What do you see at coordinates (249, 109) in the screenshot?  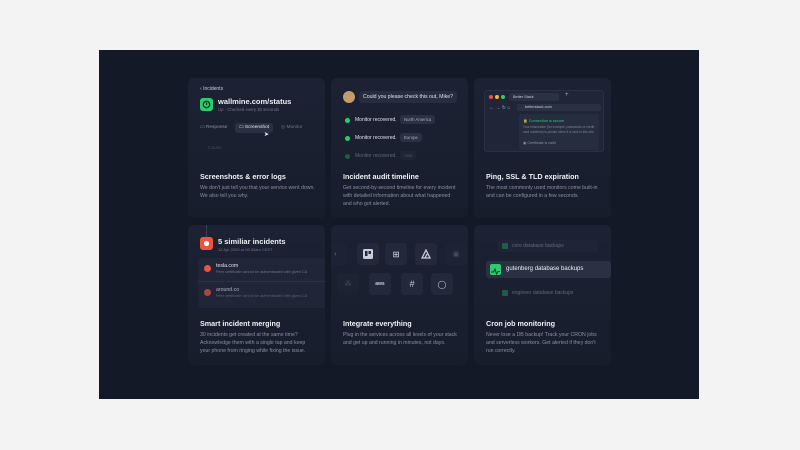 I see `site-status: Up · Checked every 30 seconds` at bounding box center [249, 109].